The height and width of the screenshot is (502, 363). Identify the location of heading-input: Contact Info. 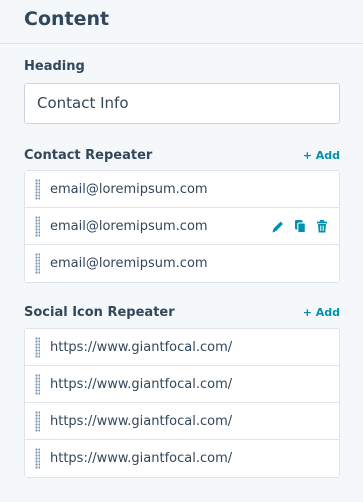
(182, 103).